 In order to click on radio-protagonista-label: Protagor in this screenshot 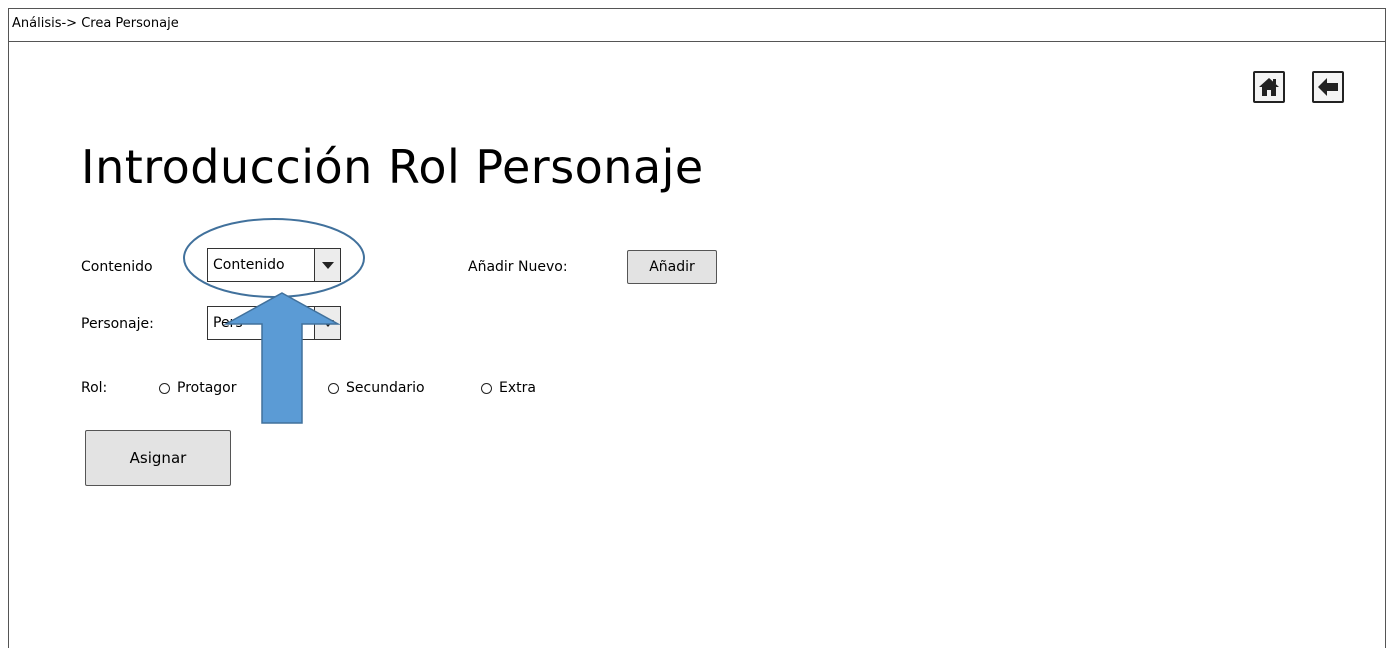, I will do `click(207, 388)`.